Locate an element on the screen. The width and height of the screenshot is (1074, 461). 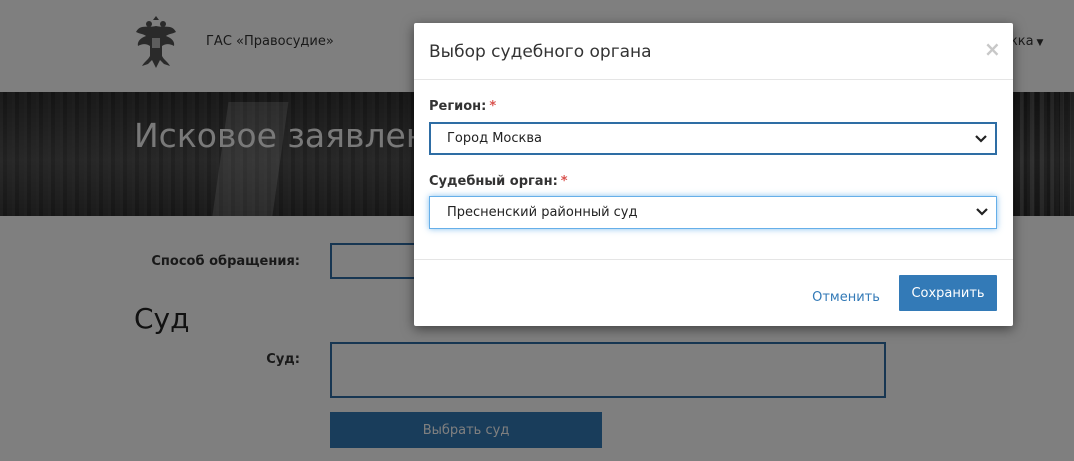
region-label: Регион: * is located at coordinates (462, 106).